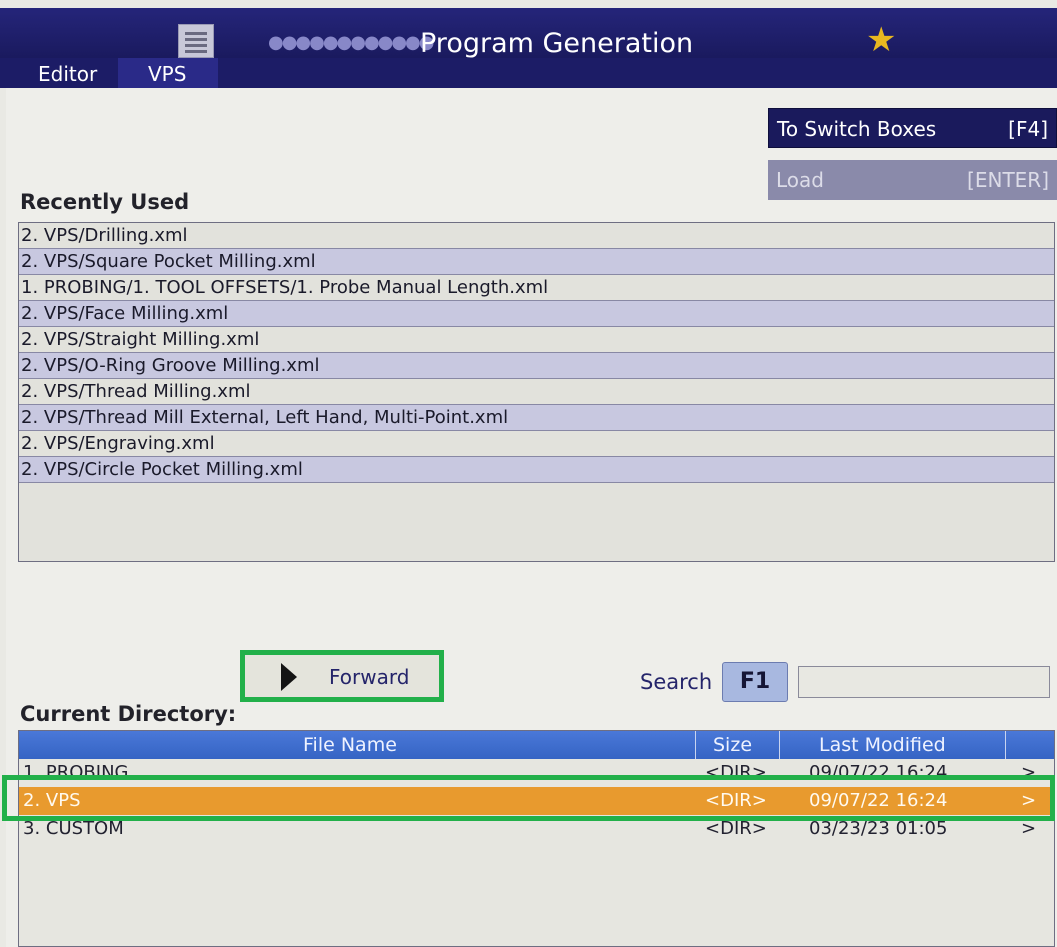  What do you see at coordinates (732, 745) in the screenshot?
I see `column-size: Size` at bounding box center [732, 745].